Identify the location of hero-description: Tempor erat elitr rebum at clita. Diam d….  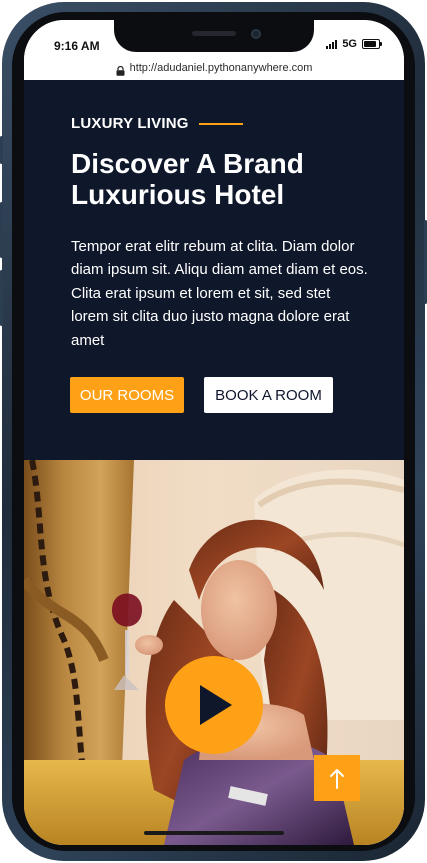
(219, 293).